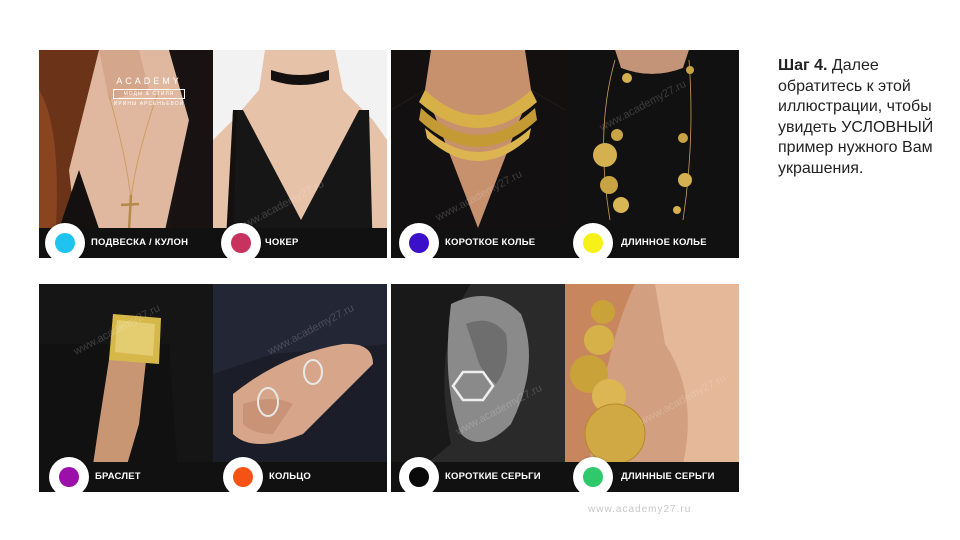  I want to click on label-bar: КОРОТКОЕ КОЛЬЕ ДЛИННОЕ КОЛЬЕ, so click(565, 240).